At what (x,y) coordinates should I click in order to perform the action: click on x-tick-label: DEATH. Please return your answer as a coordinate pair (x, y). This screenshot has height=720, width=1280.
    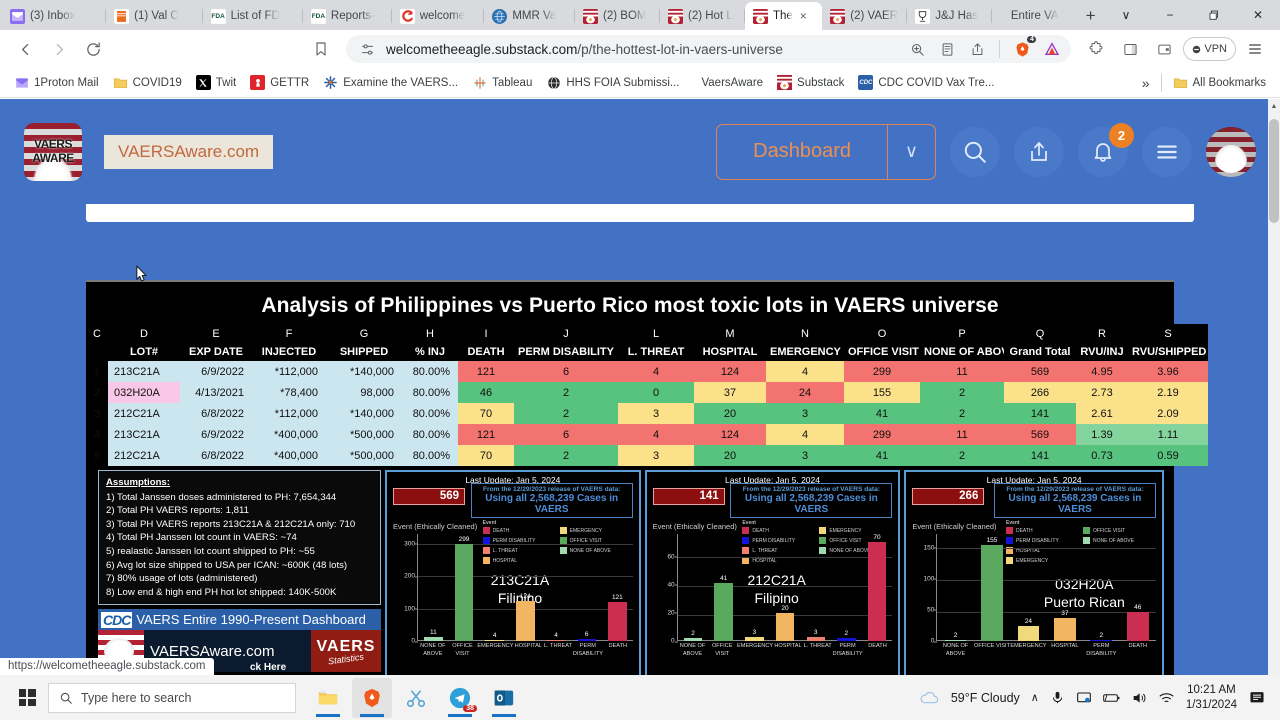
    Looking at the image, I should click on (1138, 646).